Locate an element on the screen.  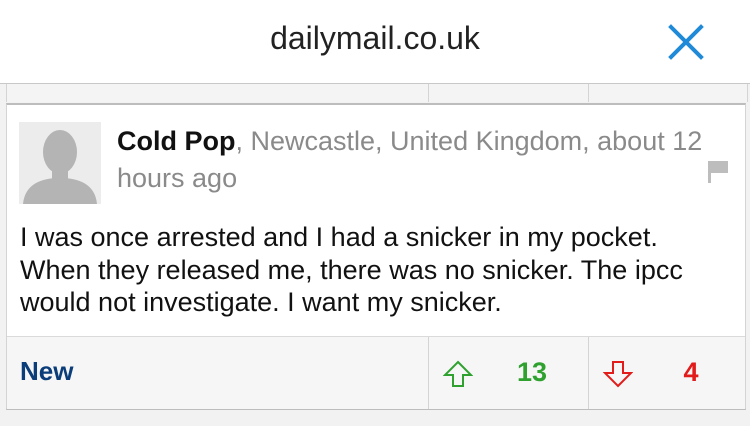
arrow-down-icon is located at coordinates (618, 374).